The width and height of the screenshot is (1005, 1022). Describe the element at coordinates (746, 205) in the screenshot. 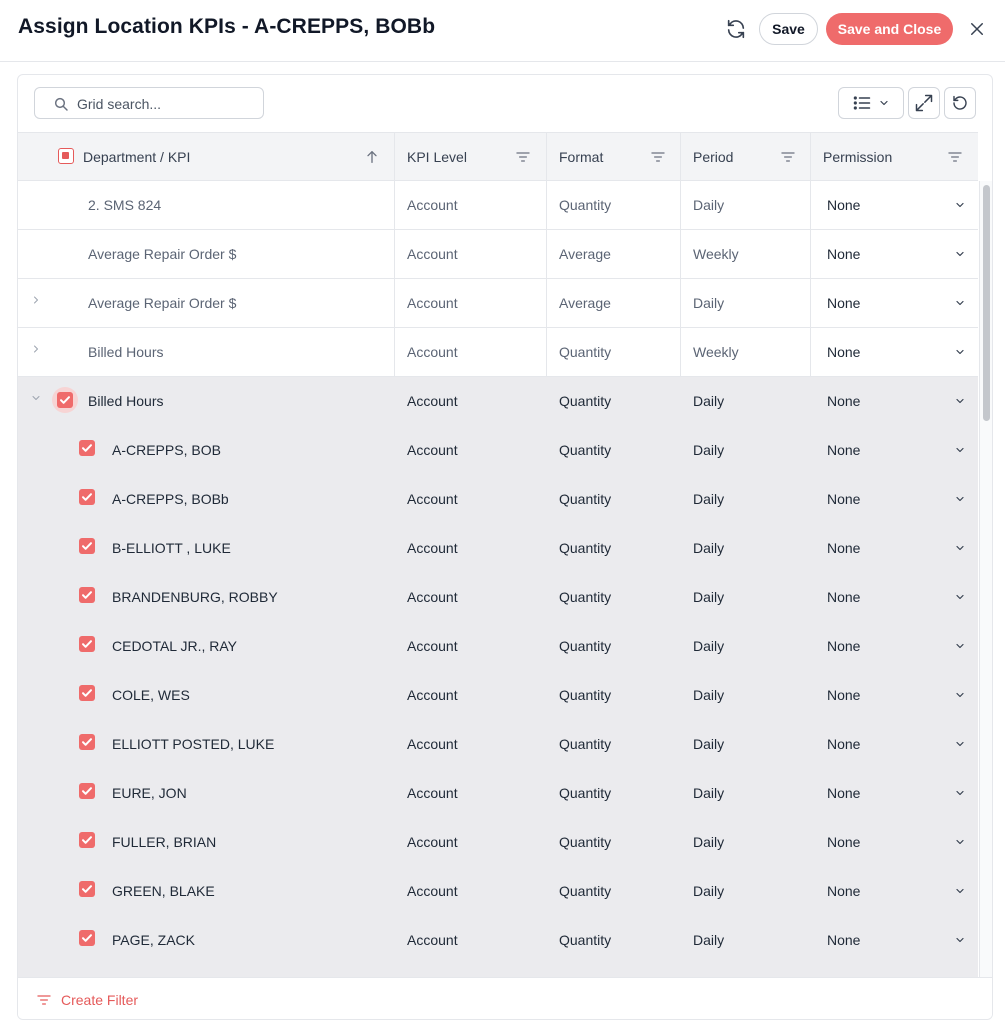

I see `cell-period: Daily` at that location.